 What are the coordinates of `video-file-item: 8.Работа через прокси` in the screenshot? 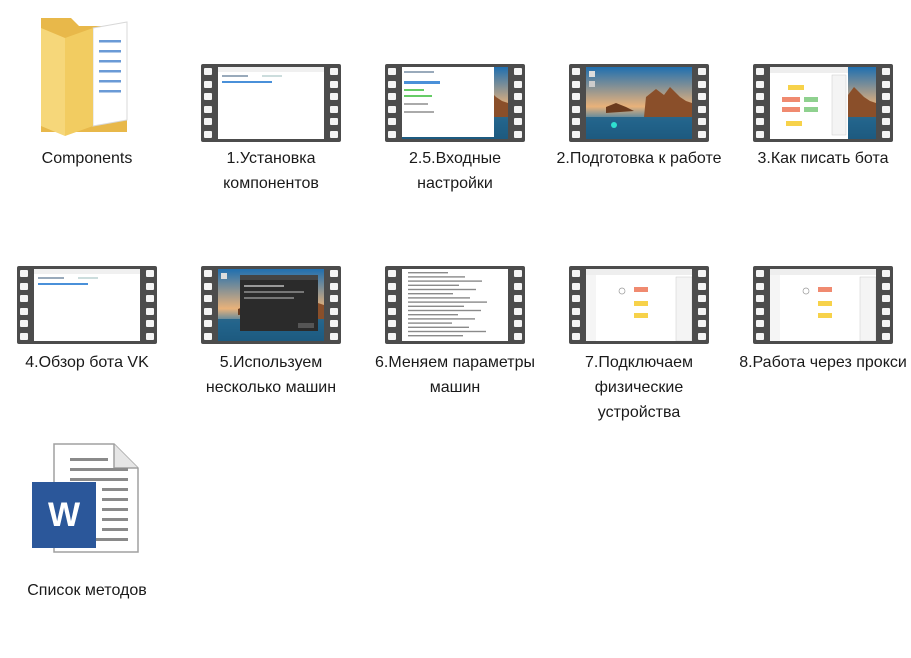 It's located at (823, 348).